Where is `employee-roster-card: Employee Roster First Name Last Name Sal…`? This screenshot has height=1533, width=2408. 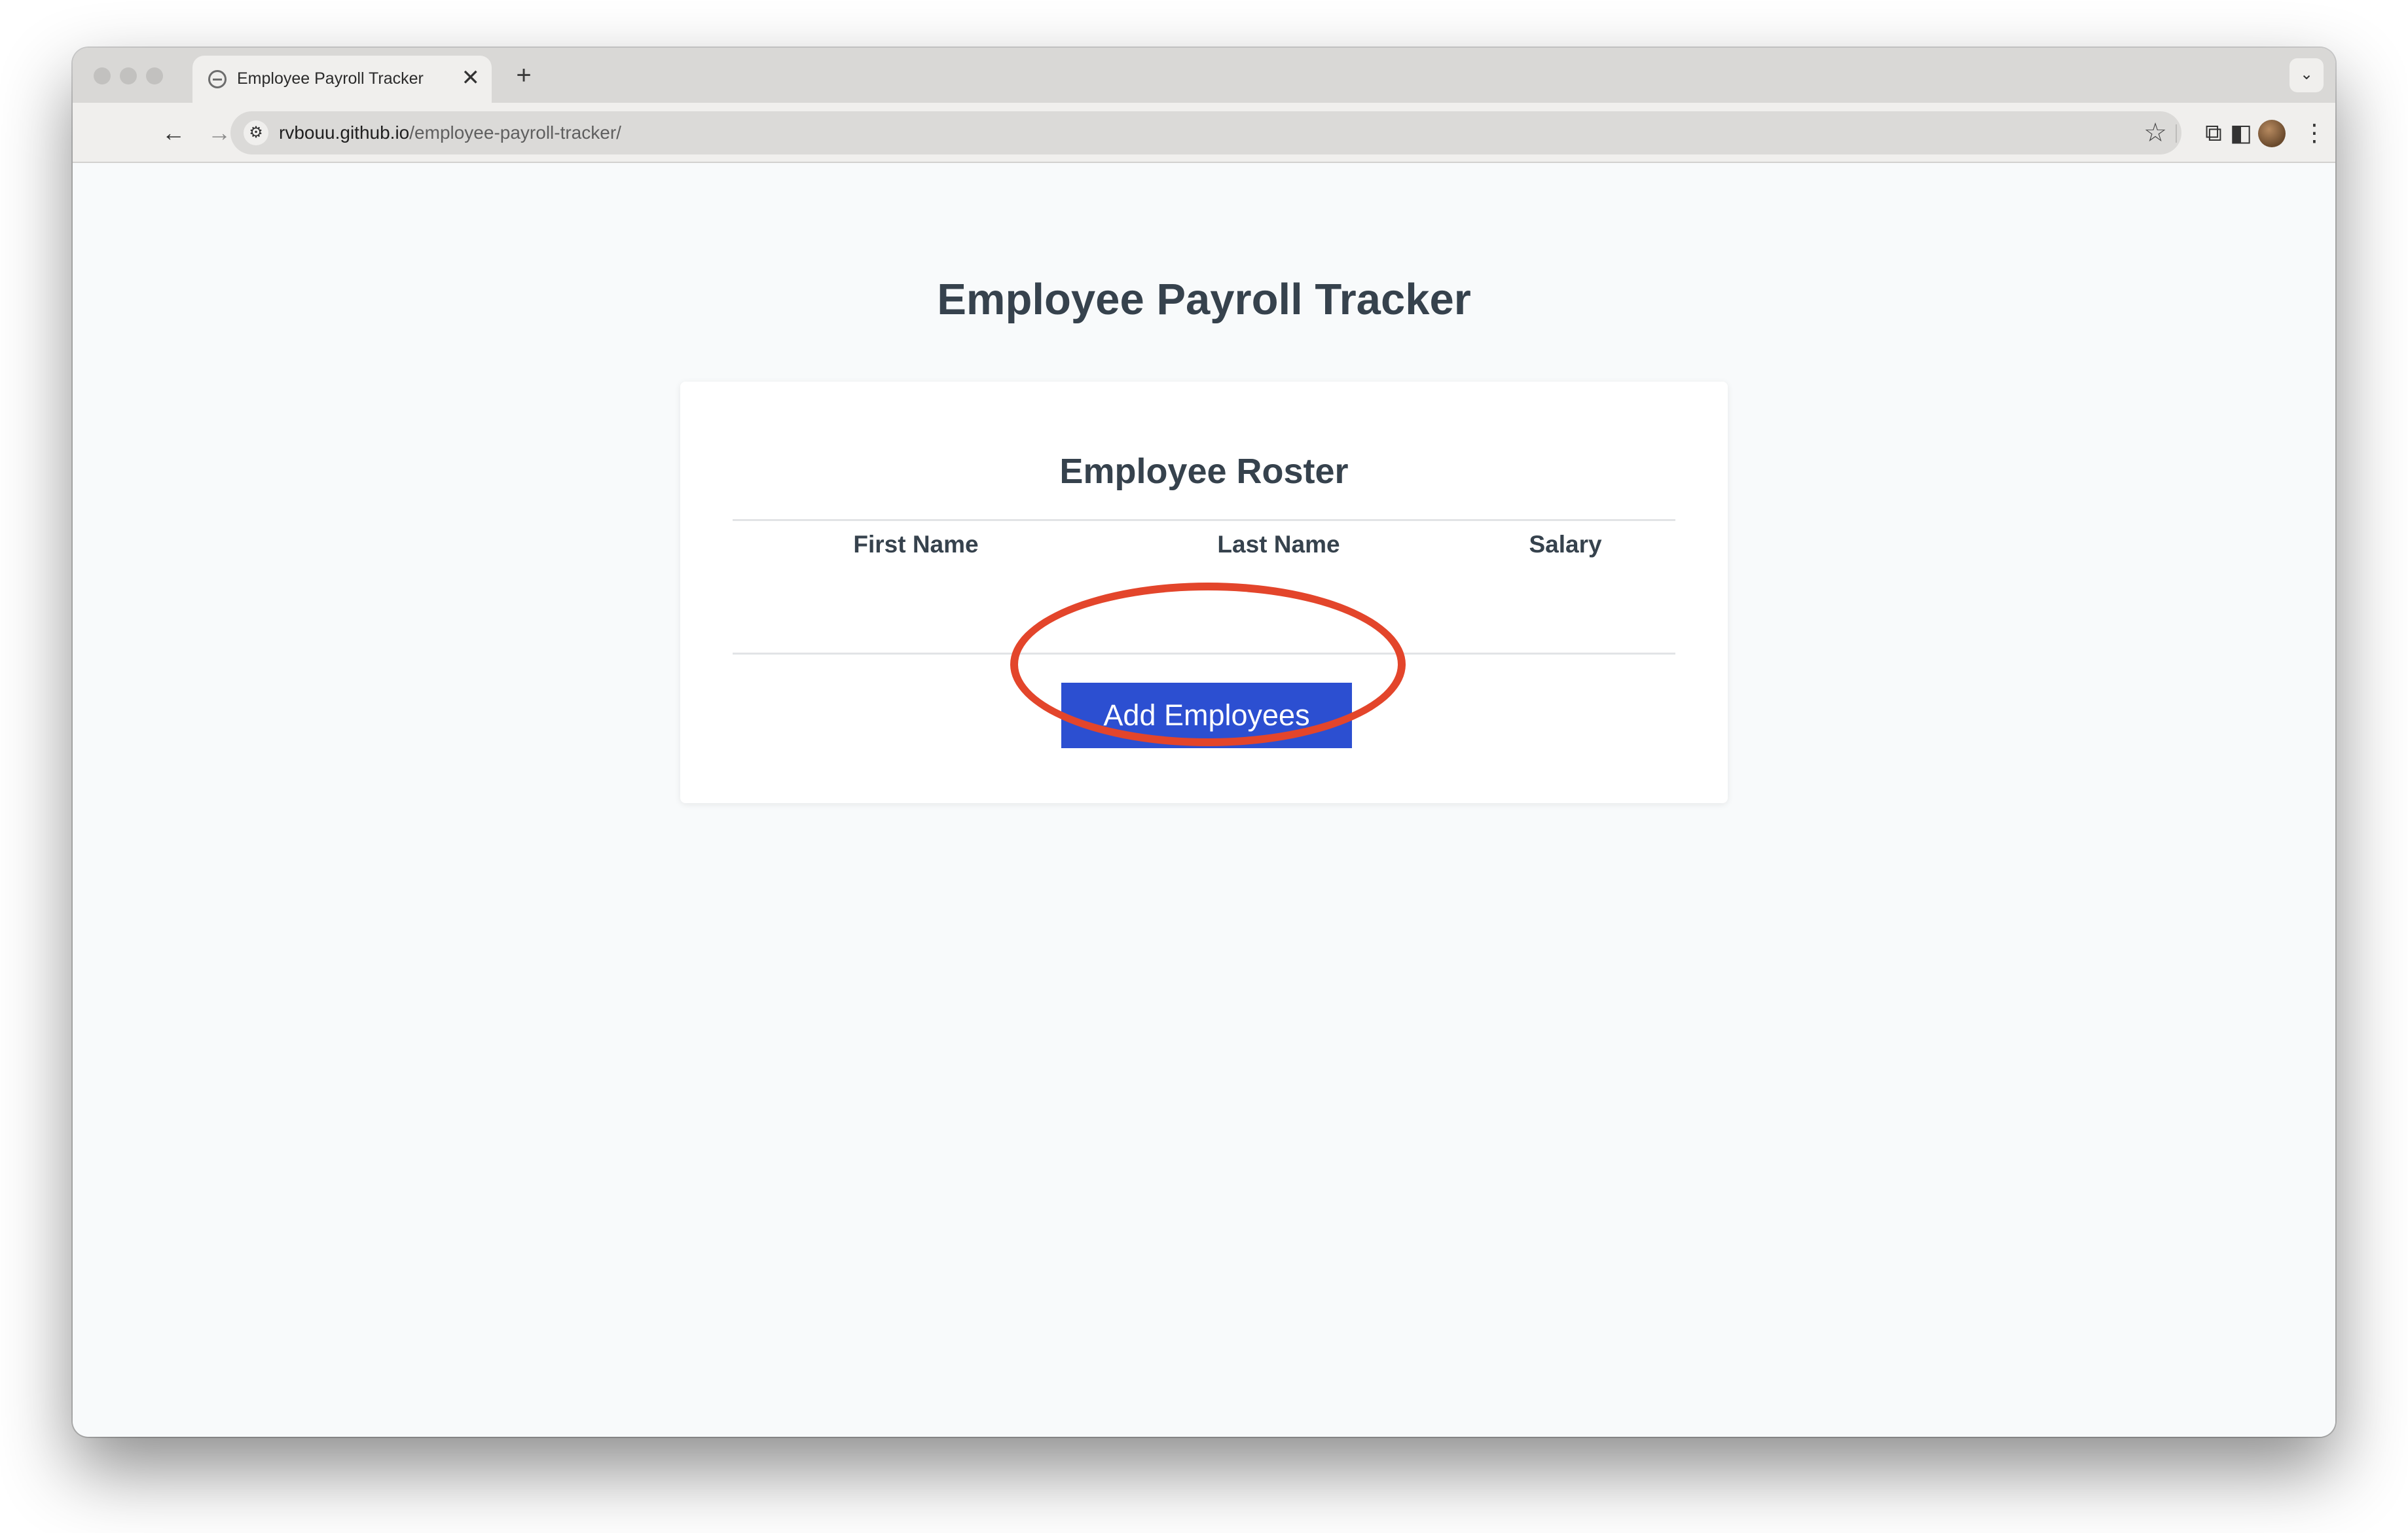 employee-roster-card: Employee Roster First Name Last Name Sal… is located at coordinates (1204, 592).